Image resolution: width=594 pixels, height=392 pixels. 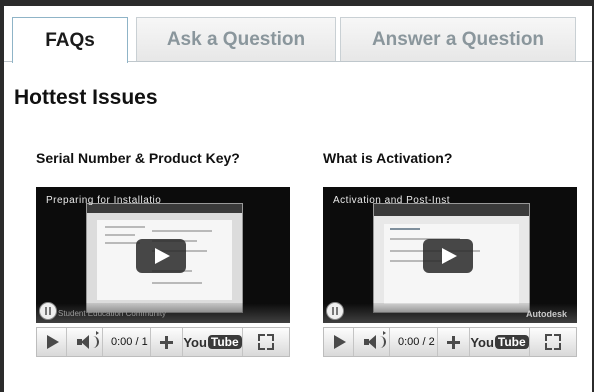 What do you see at coordinates (546, 314) in the screenshot?
I see `video-watermark: Autodesk` at bounding box center [546, 314].